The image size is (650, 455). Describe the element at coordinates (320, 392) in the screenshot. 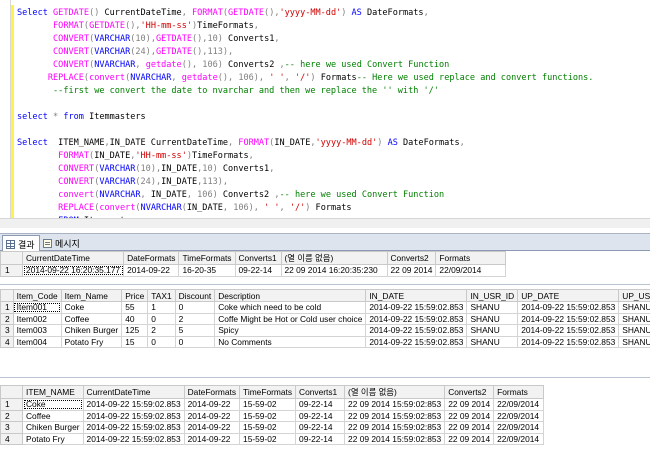

I see `column-header: Converts1` at that location.